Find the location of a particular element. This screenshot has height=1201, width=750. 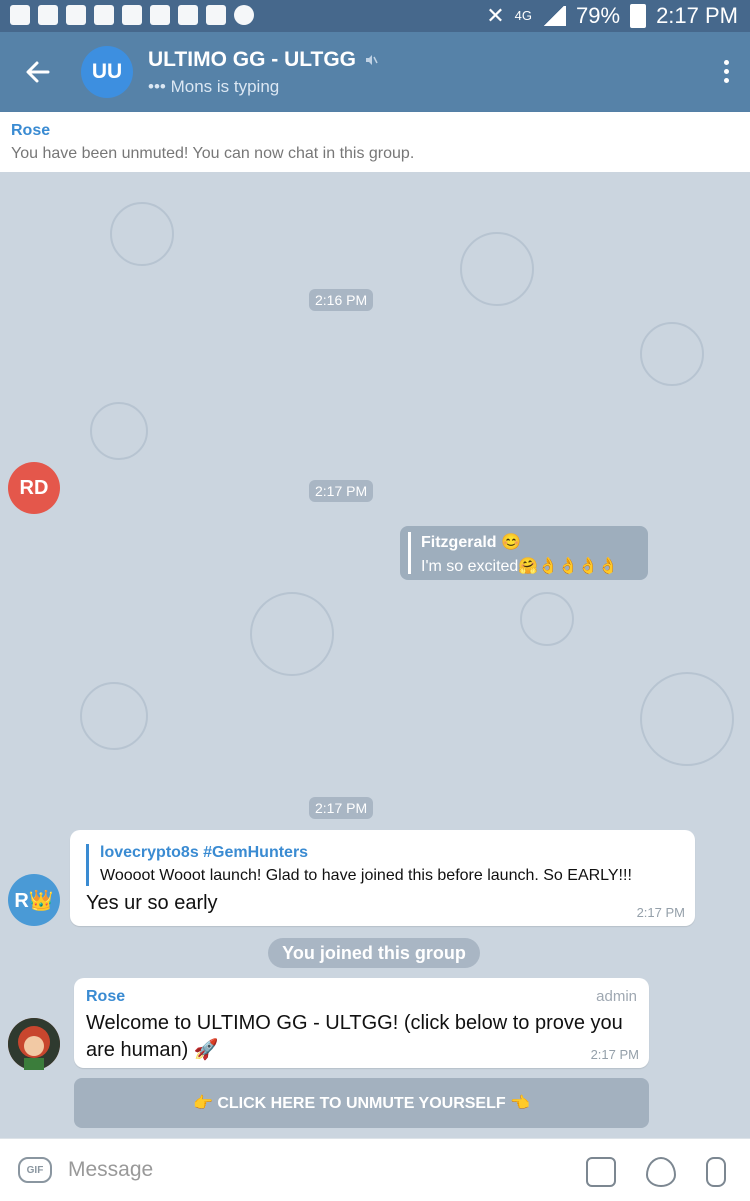

unmute-button-label: 👉 CLICK HERE TO UNMUTE YOURSELF 👈 is located at coordinates (361, 1103).